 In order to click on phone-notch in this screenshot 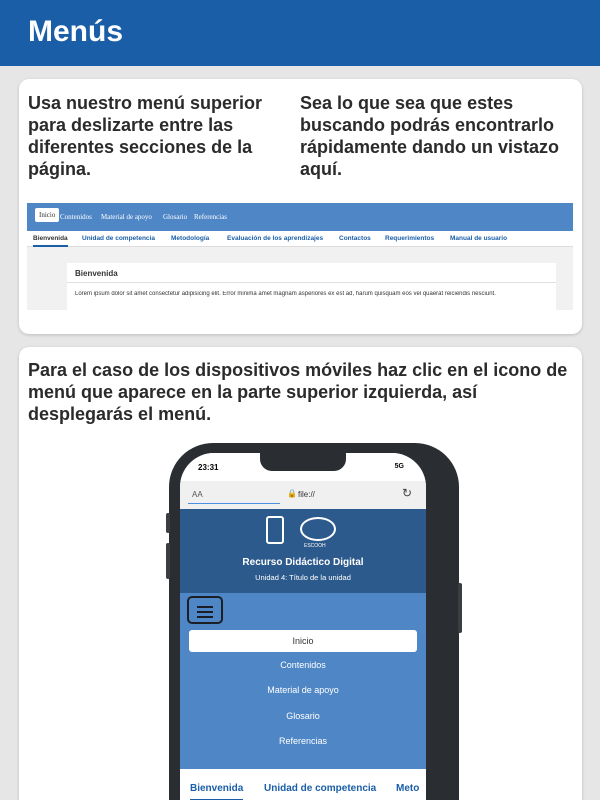, I will do `click(303, 462)`.